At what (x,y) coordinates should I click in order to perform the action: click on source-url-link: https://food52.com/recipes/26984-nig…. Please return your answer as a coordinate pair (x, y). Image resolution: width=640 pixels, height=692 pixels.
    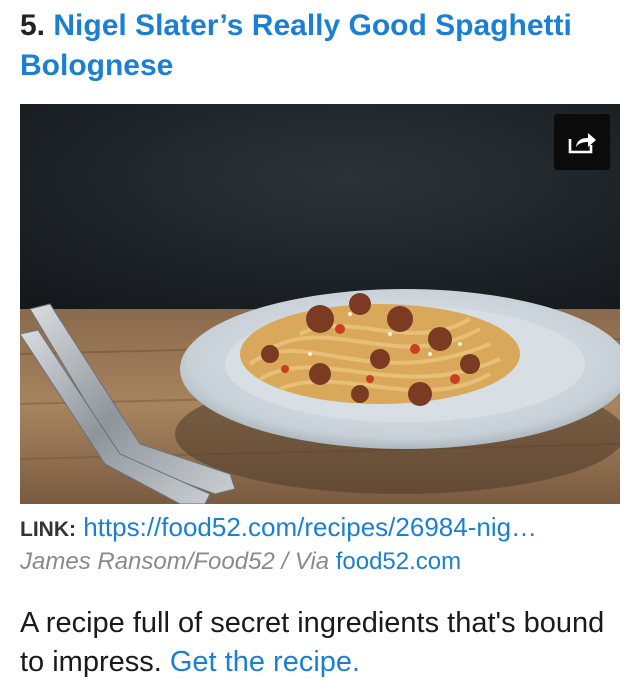
    Looking at the image, I should click on (310, 527).